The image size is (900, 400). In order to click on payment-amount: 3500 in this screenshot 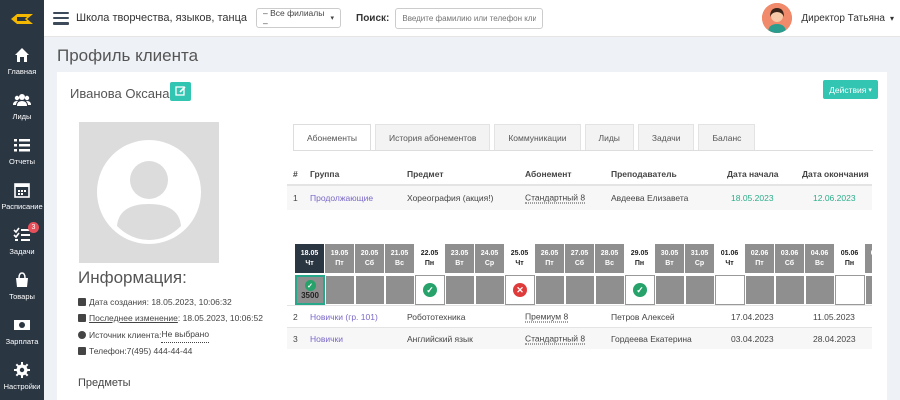, I will do `click(310, 295)`.